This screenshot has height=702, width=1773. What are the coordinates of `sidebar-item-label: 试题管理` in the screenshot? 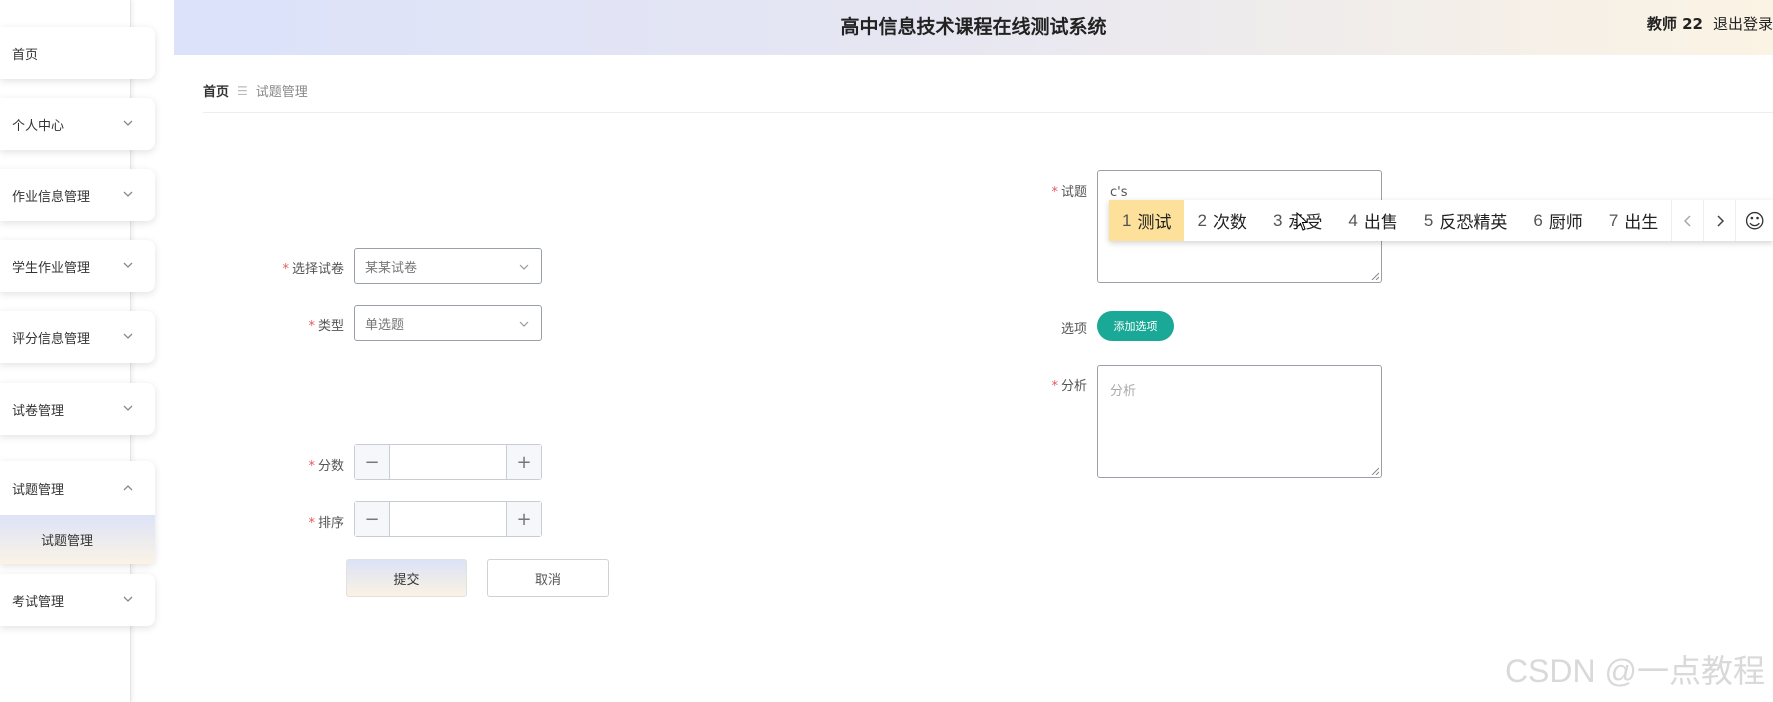 It's located at (38, 490).